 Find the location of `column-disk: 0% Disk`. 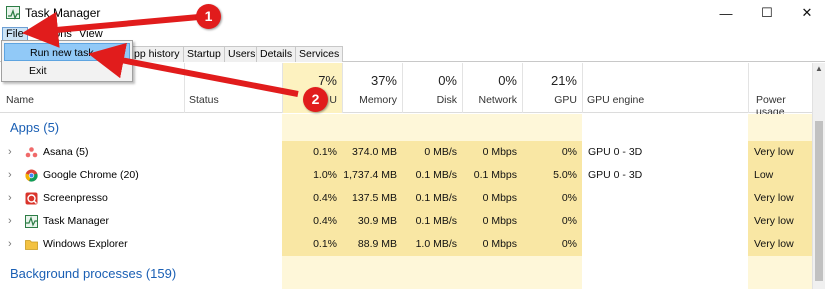

column-disk: 0% Disk is located at coordinates (432, 88).